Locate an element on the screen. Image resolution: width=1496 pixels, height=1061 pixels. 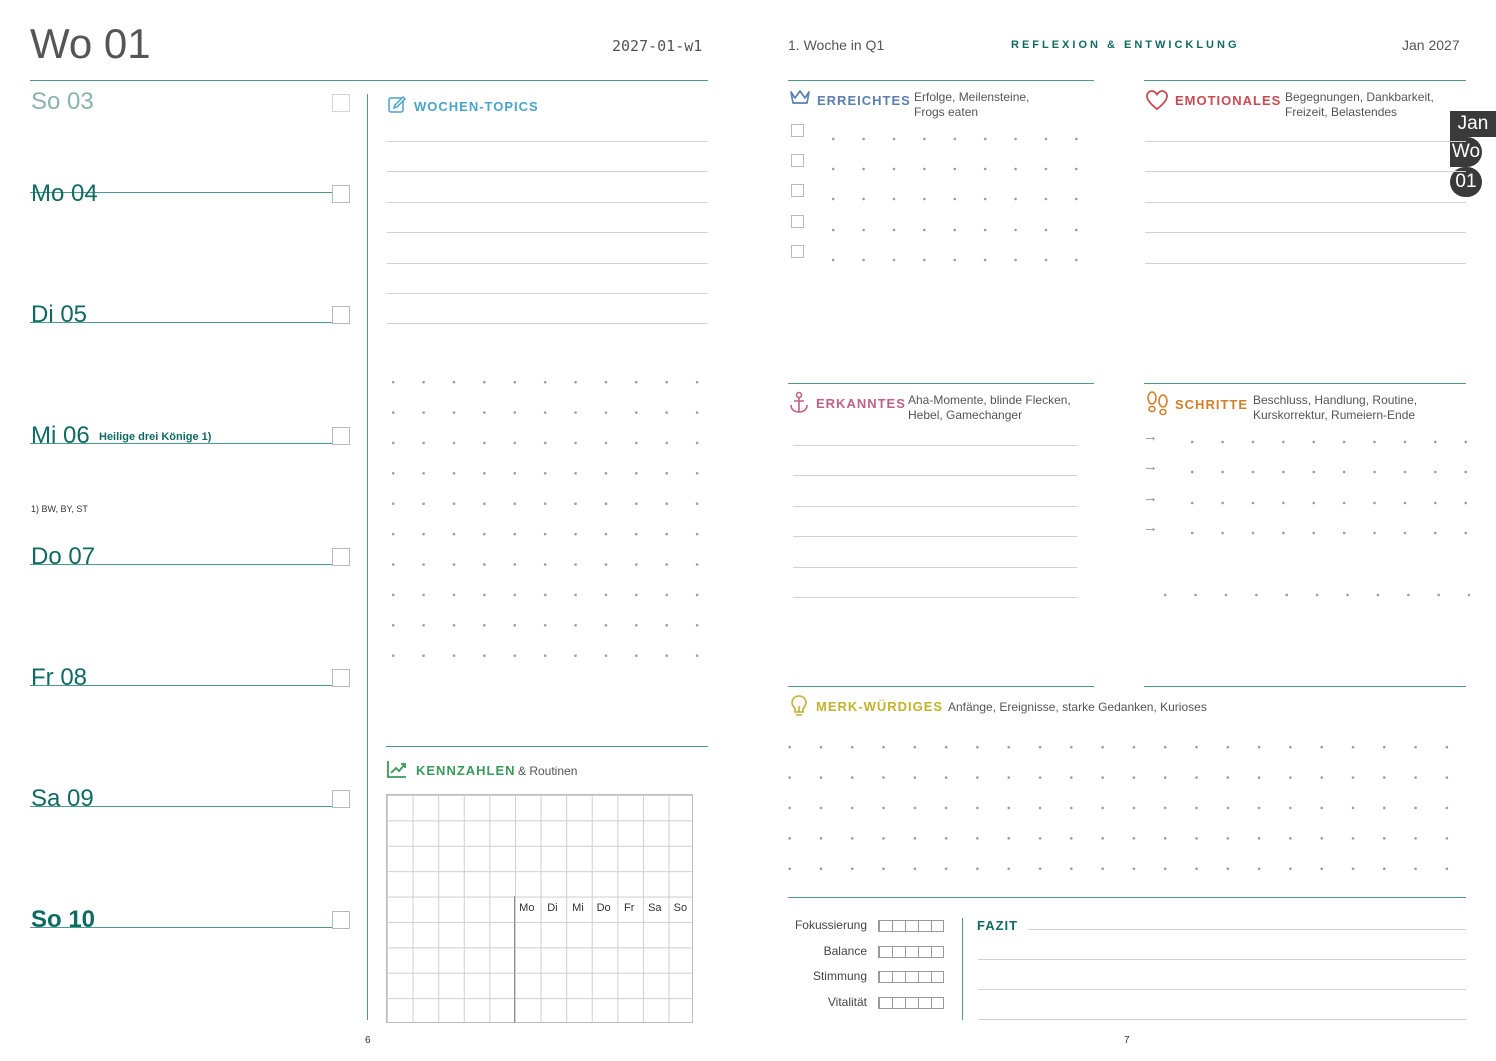
weekday-separator is located at coordinates (514, 959).